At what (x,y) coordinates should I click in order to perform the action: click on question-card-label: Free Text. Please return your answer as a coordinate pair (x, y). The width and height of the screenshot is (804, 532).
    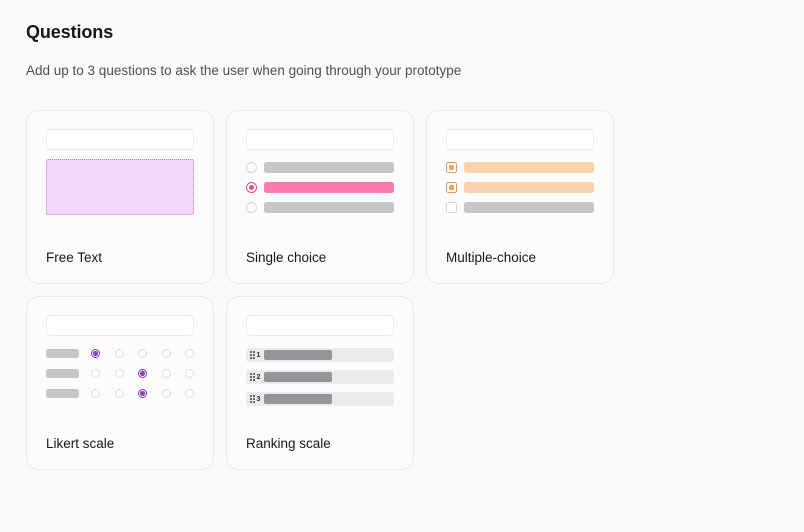
    Looking at the image, I should click on (74, 257).